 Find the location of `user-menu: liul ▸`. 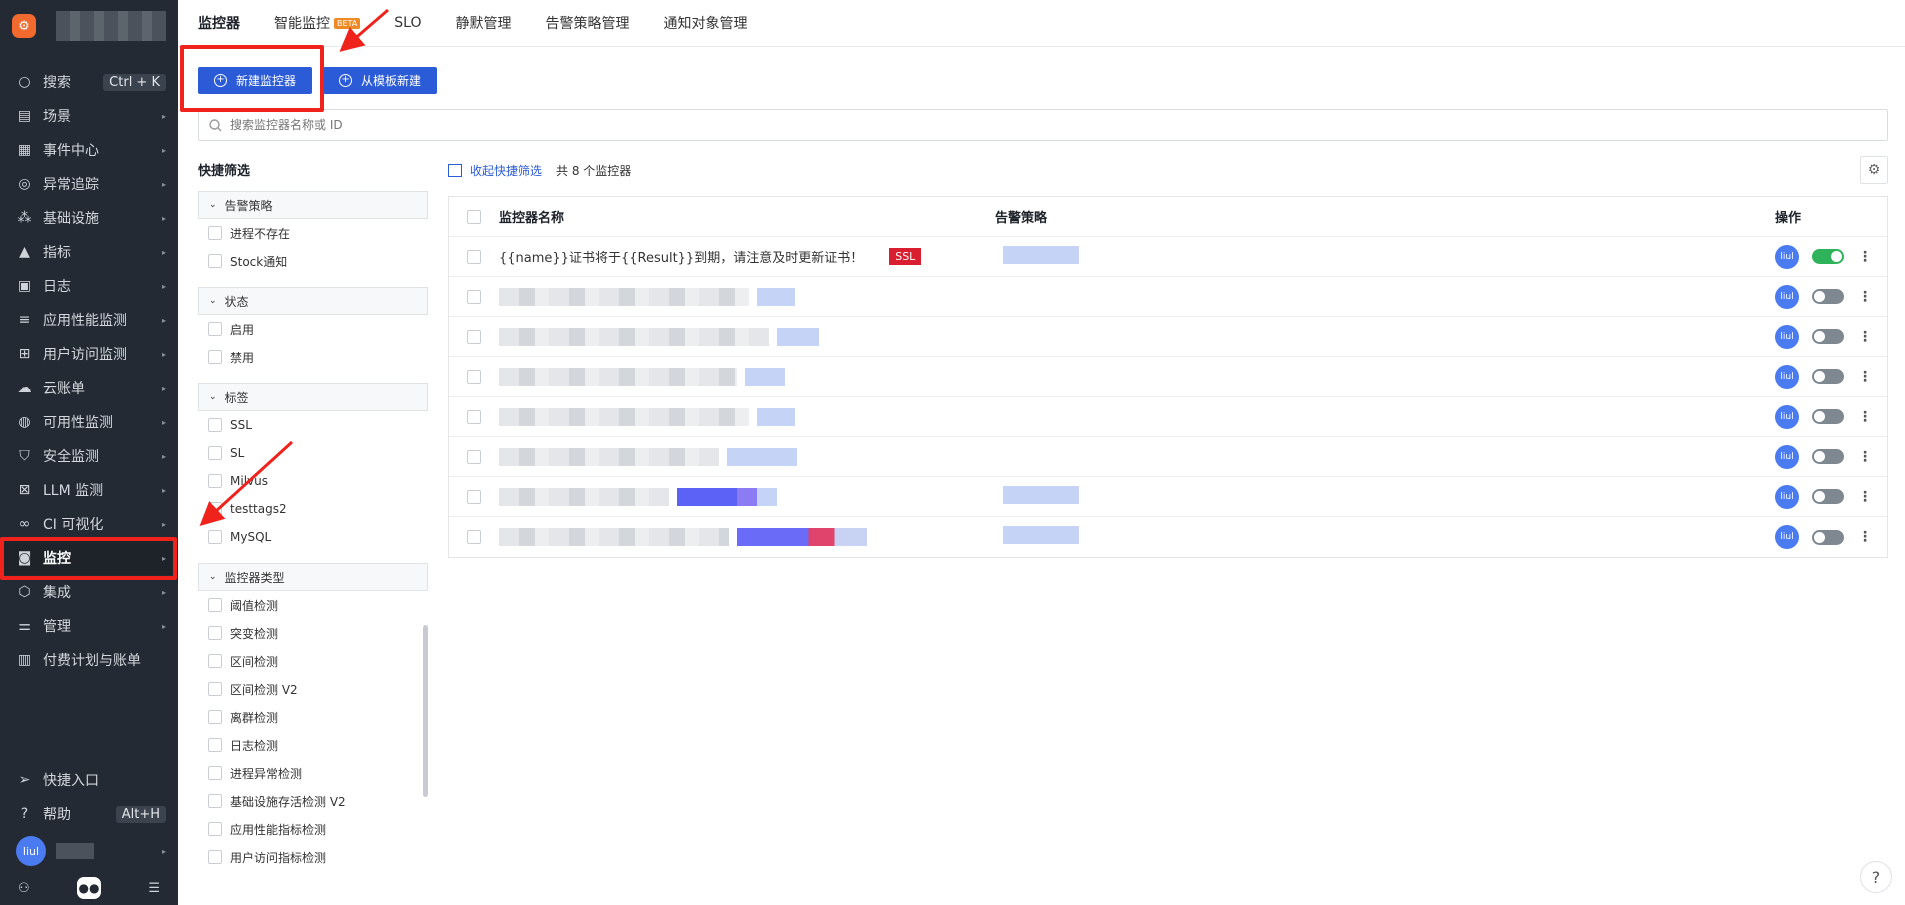

user-menu: liul ▸ is located at coordinates (89, 851).